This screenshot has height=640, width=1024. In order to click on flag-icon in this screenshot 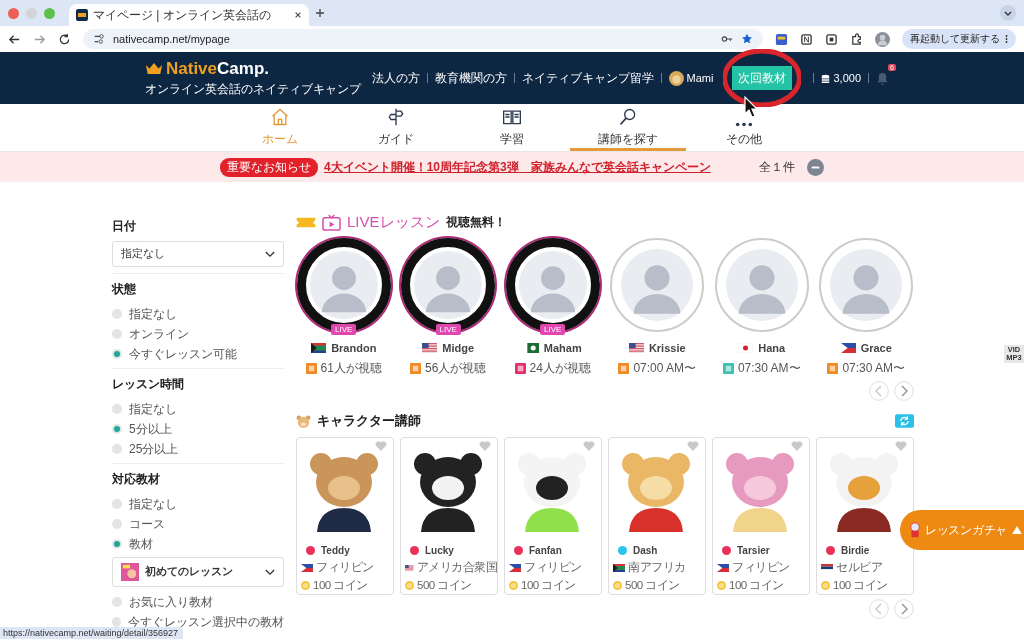, I will do `click(430, 348)`.